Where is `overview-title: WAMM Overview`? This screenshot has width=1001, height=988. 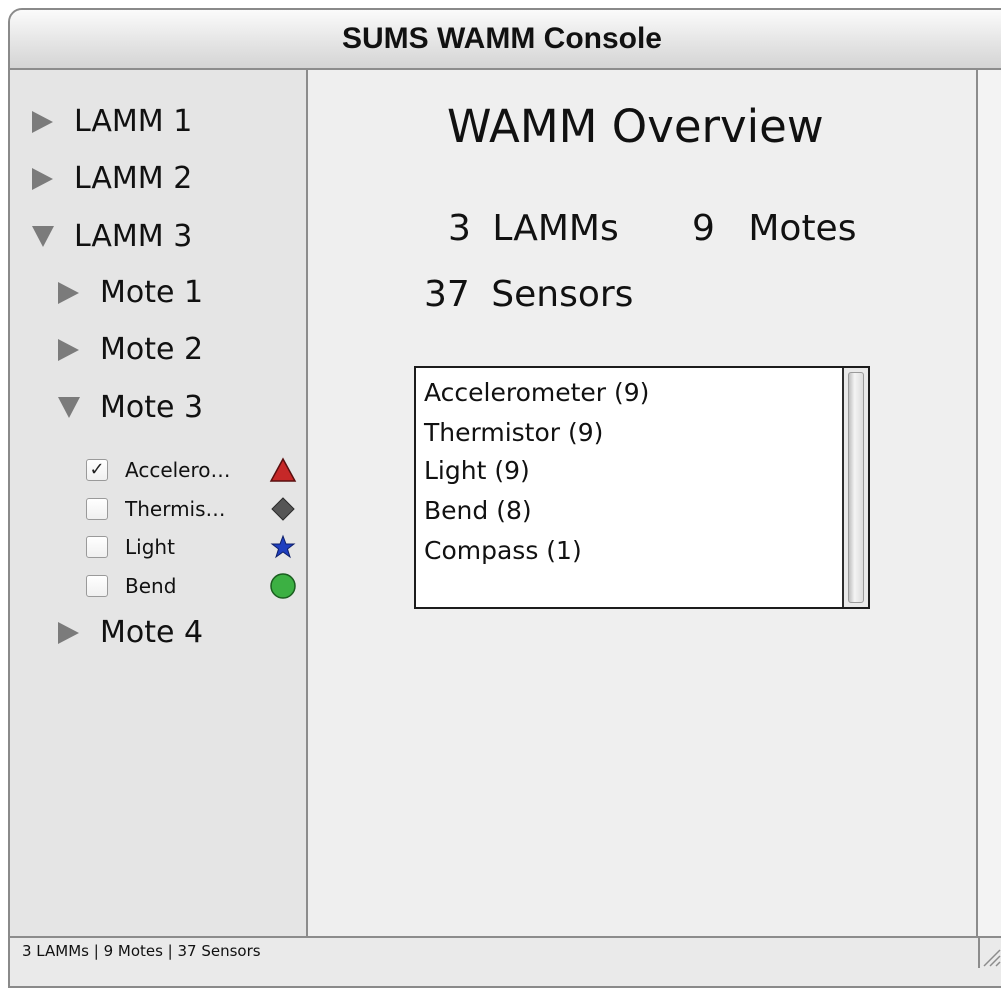 overview-title: WAMM Overview is located at coordinates (635, 126).